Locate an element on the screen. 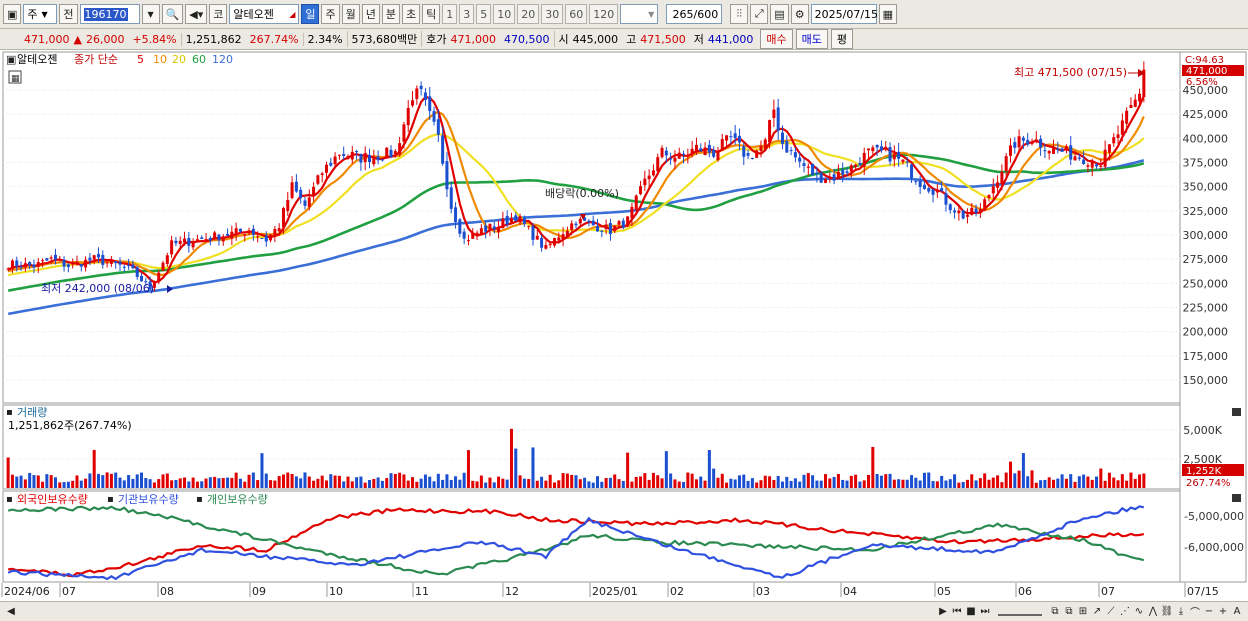  export-icon: ⤓ is located at coordinates (1181, 612).